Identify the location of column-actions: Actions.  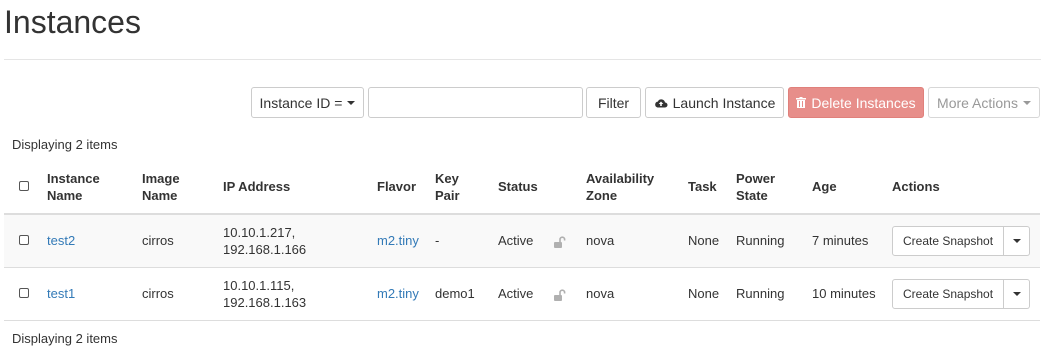
(964, 187).